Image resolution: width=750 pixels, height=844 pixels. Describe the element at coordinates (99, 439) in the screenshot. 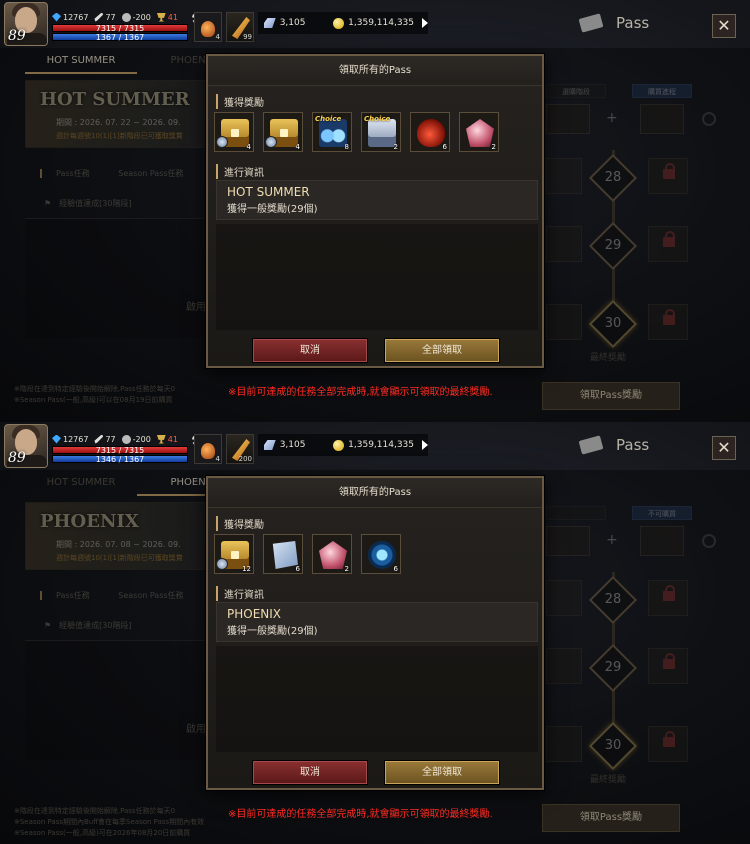

I see `sword-icon` at that location.